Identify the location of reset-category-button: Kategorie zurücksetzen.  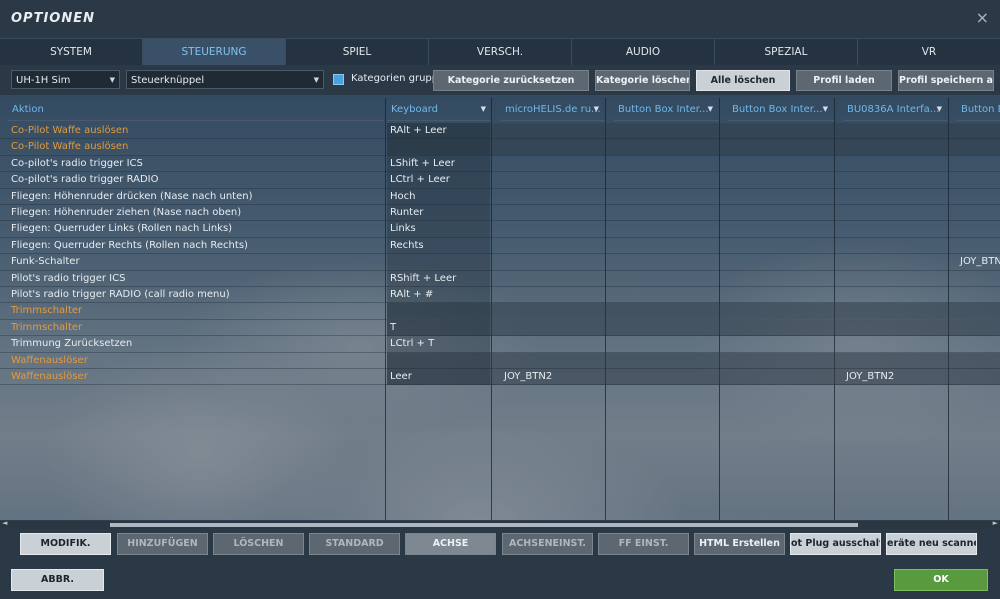
(511, 80).